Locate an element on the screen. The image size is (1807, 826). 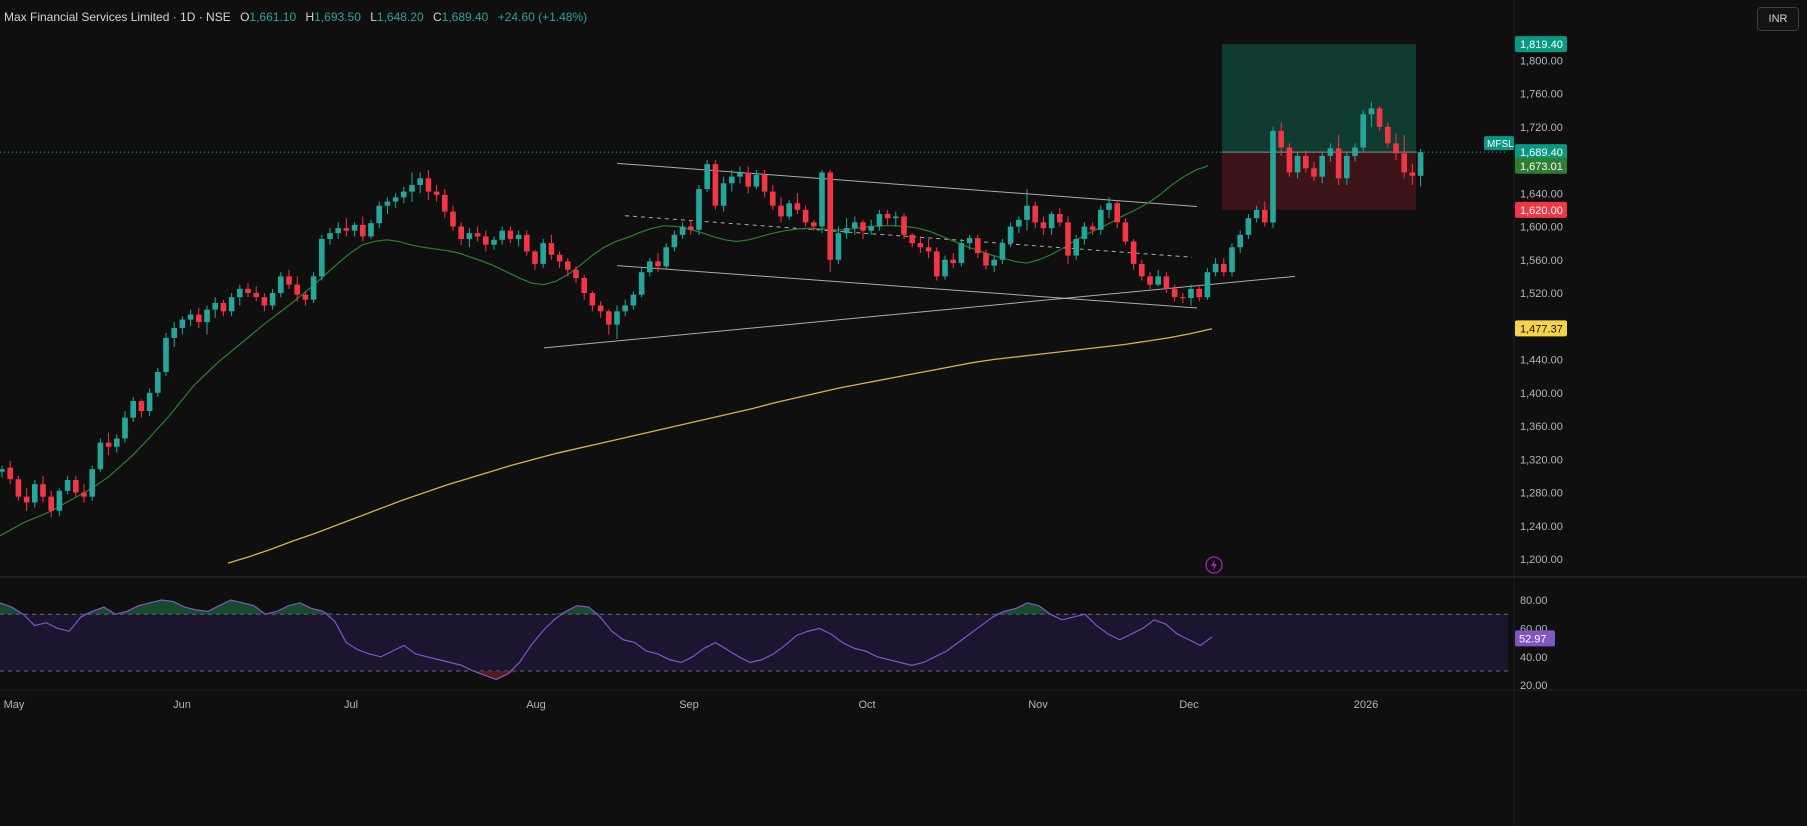
channel-upper-line is located at coordinates (907, 185).